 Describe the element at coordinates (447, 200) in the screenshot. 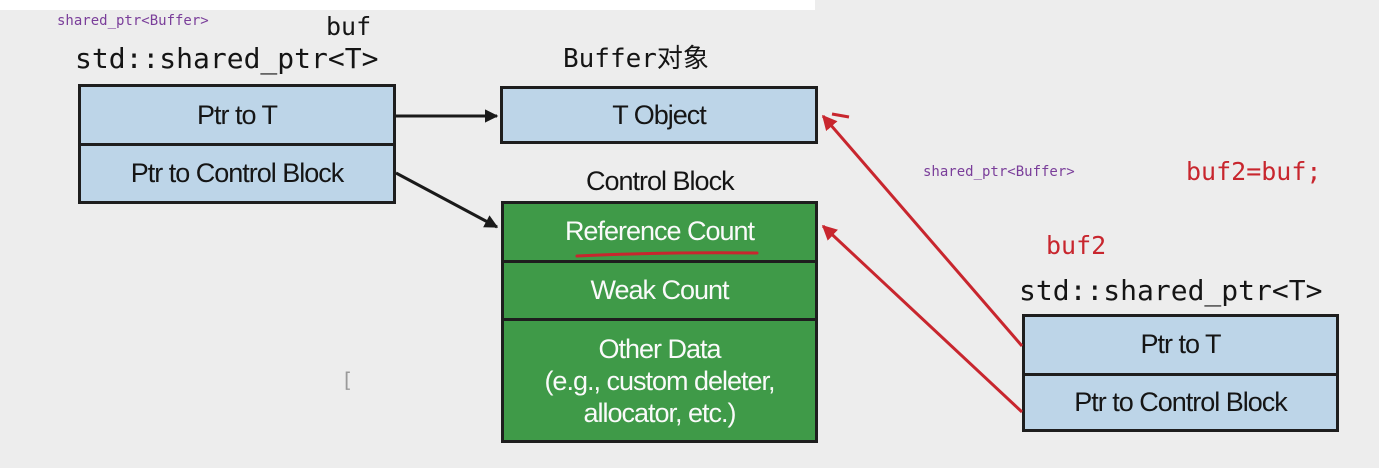

I see `arrow-ptr-to-control-block` at that location.